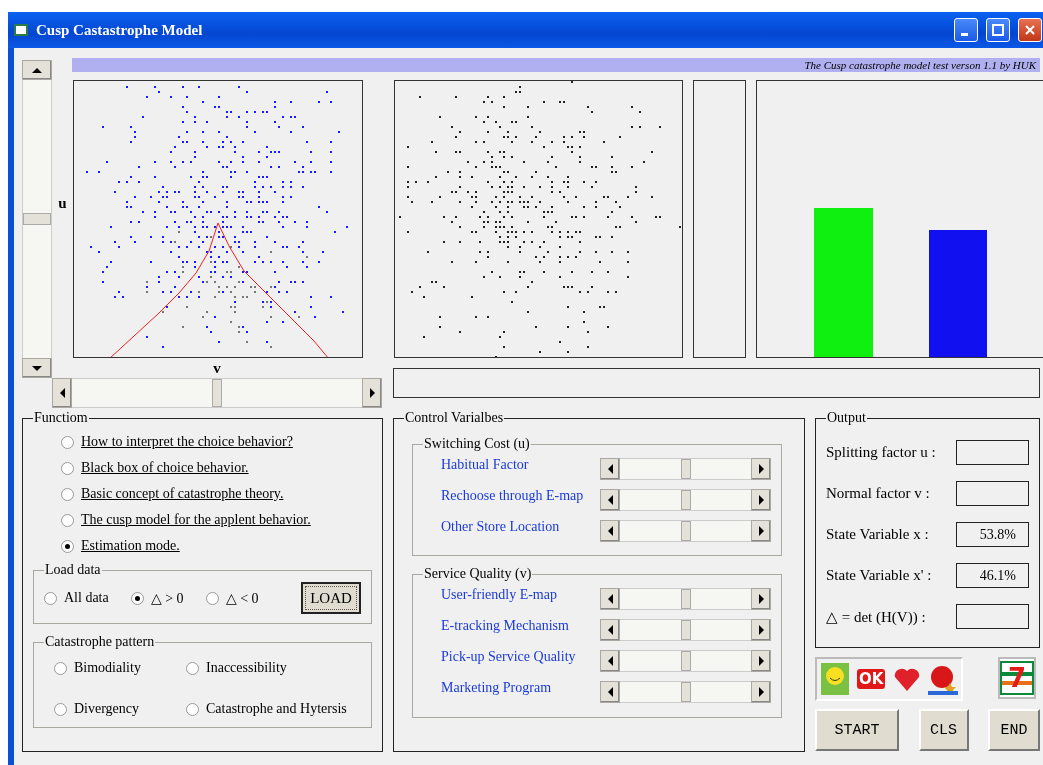 The height and width of the screenshot is (765, 1043). Describe the element at coordinates (187, 442) in the screenshot. I see `option-label: How to interpret the choice behavior?` at that location.